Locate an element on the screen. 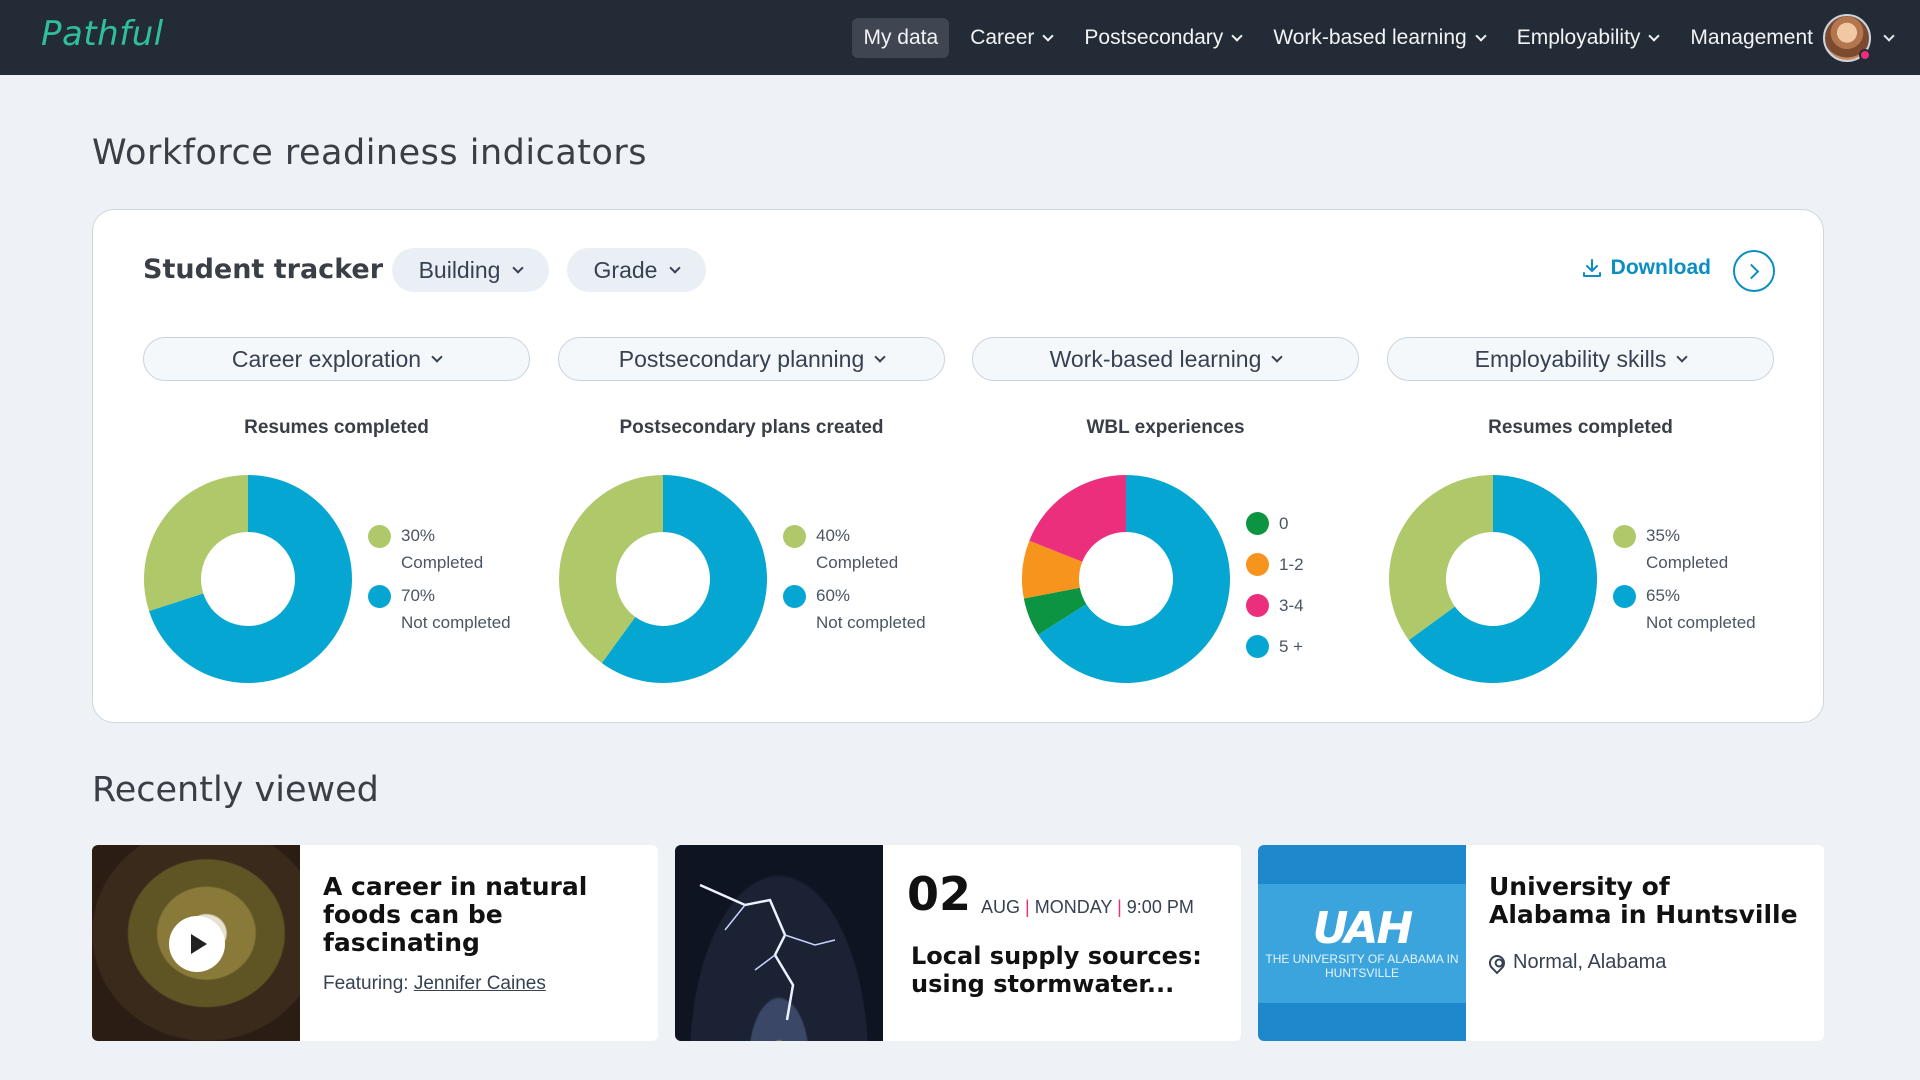 The image size is (1920, 1080). nav-my-data: My data is located at coordinates (901, 37).